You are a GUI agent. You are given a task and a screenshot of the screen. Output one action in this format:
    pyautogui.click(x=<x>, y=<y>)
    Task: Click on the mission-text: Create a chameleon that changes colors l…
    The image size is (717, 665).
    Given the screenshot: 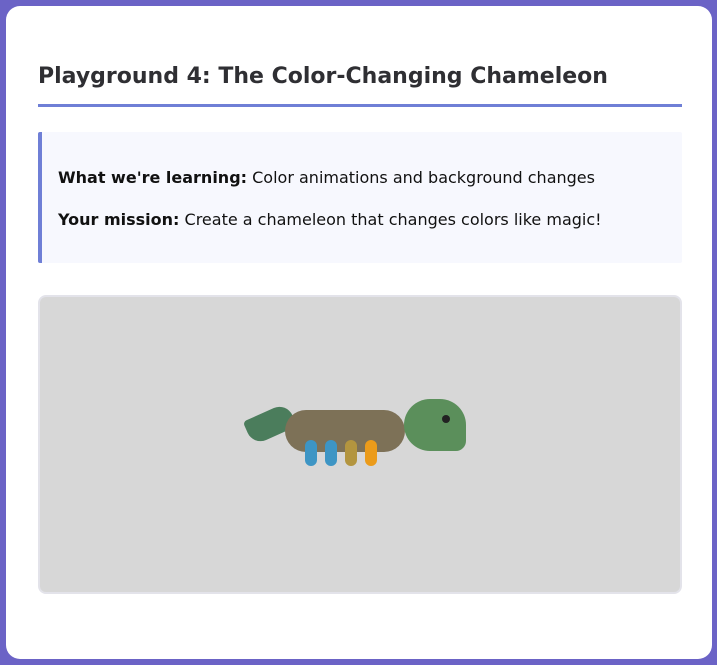 What is the action you would take?
    pyautogui.click(x=390, y=219)
    